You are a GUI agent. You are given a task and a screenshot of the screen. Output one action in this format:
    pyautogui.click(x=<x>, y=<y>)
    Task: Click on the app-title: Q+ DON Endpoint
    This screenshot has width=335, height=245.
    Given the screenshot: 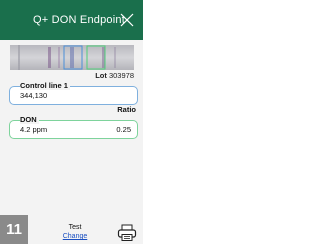 What is the action you would take?
    pyautogui.click(x=79, y=20)
    